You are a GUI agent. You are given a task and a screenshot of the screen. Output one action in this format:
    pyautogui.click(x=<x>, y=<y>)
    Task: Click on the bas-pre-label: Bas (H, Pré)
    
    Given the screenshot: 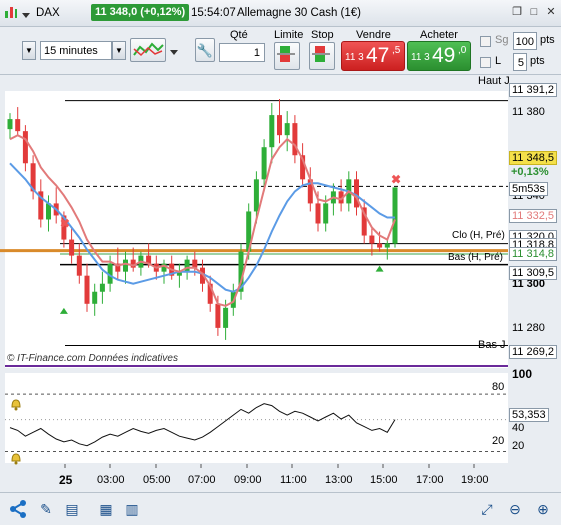 What is the action you would take?
    pyautogui.click(x=476, y=257)
    